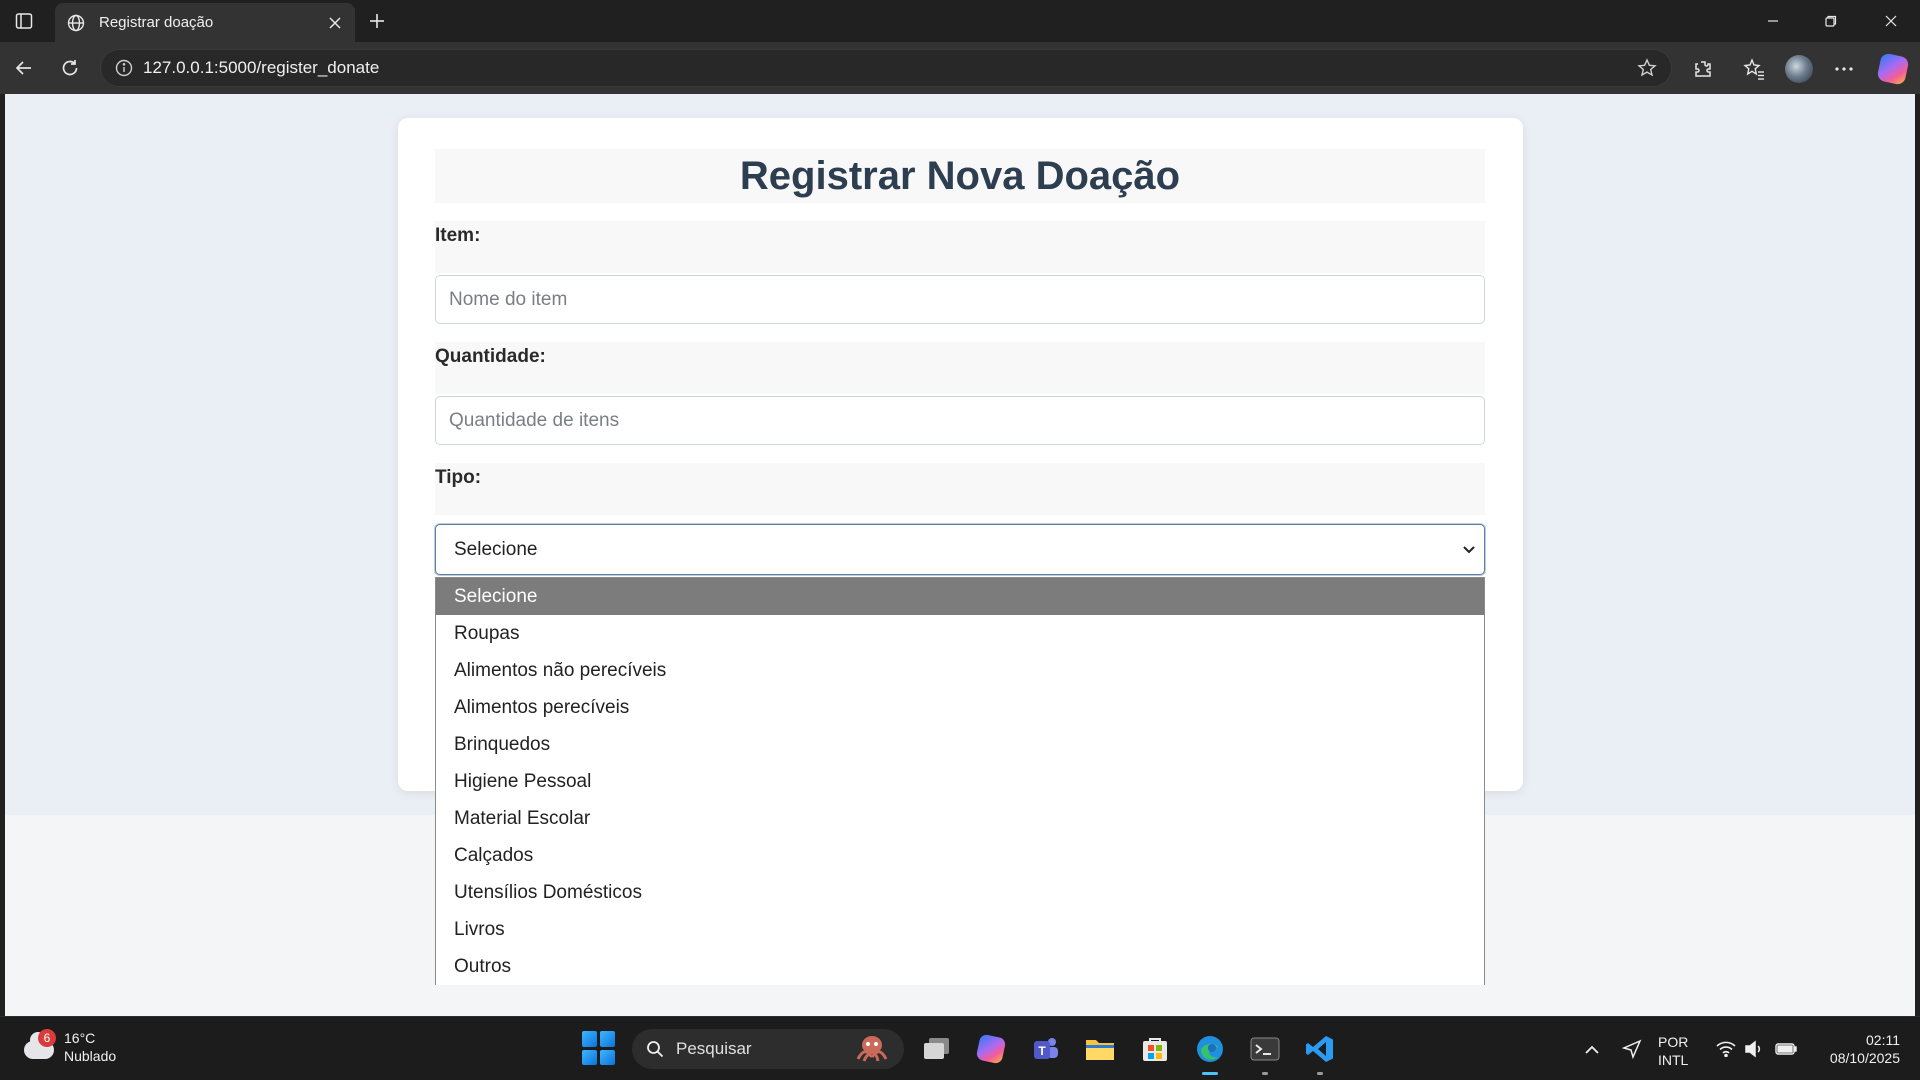  Describe the element at coordinates (991, 1049) in the screenshot. I see `copilot-app-icon` at that location.